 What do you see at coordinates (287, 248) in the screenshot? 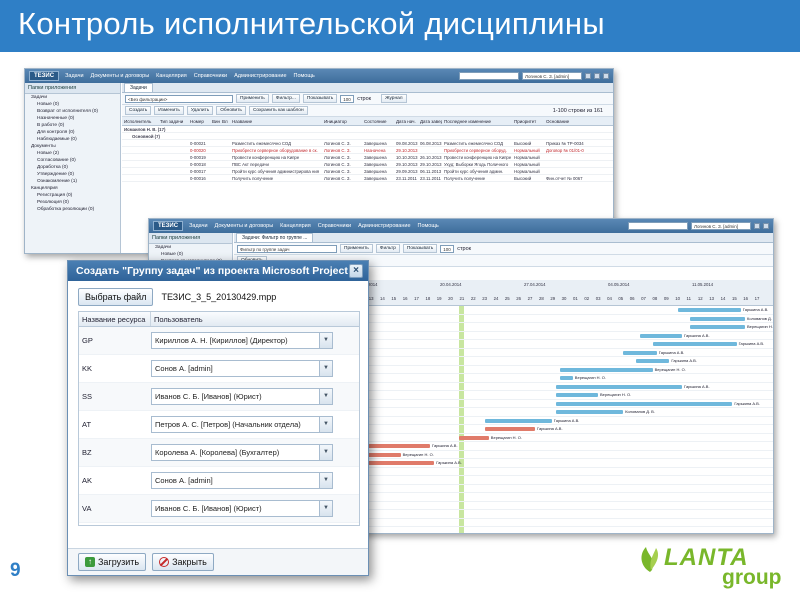
I see `filter-select-2: Фильтр по группе задач` at bounding box center [287, 248].